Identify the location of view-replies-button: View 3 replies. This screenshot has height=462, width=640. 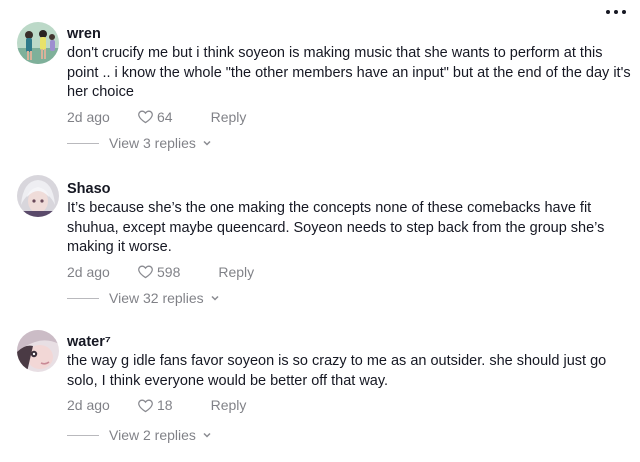
(139, 143).